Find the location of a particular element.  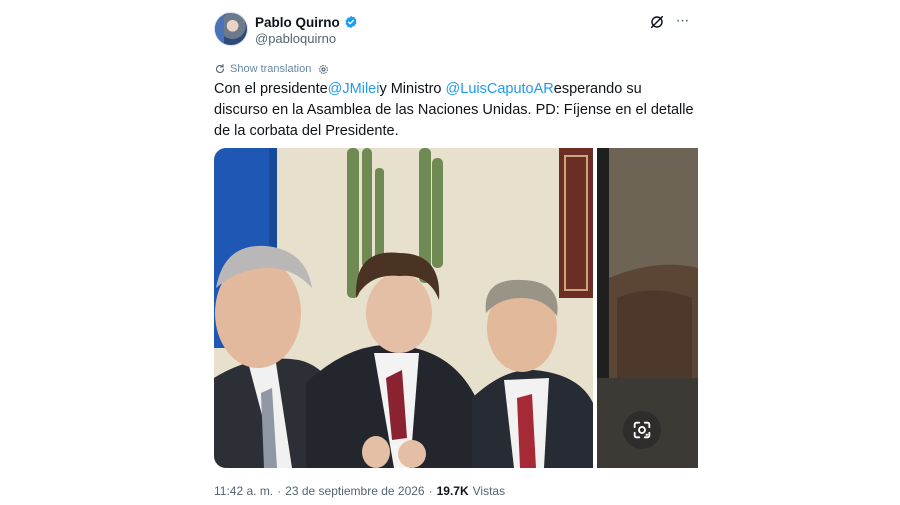

tweet-text-part-2: y Ministro is located at coordinates (410, 89).